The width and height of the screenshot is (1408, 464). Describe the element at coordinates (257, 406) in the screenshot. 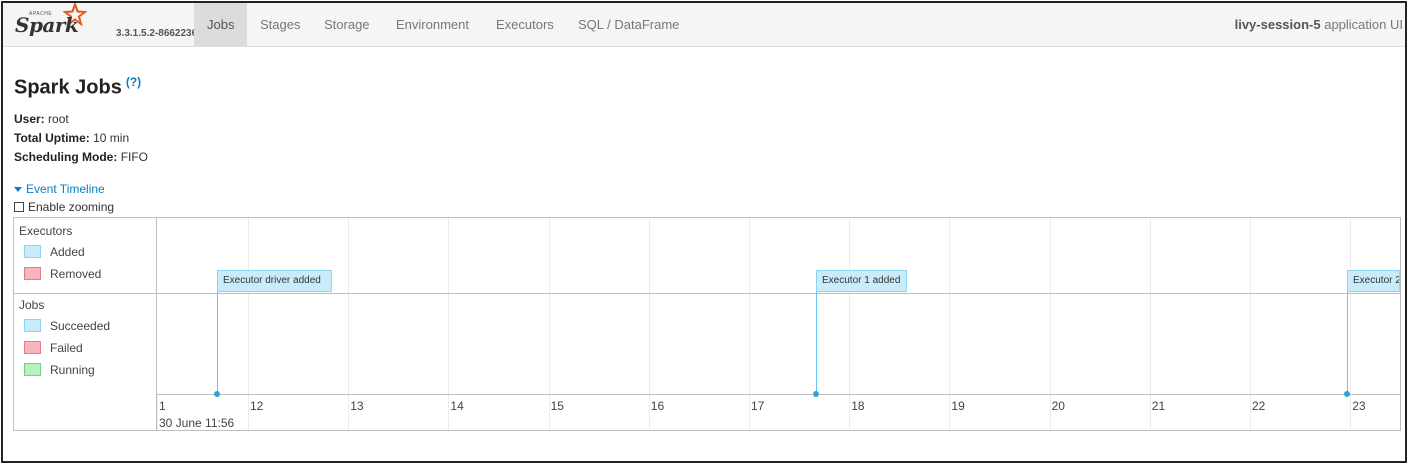

I see `axis-tick-label: 12` at that location.